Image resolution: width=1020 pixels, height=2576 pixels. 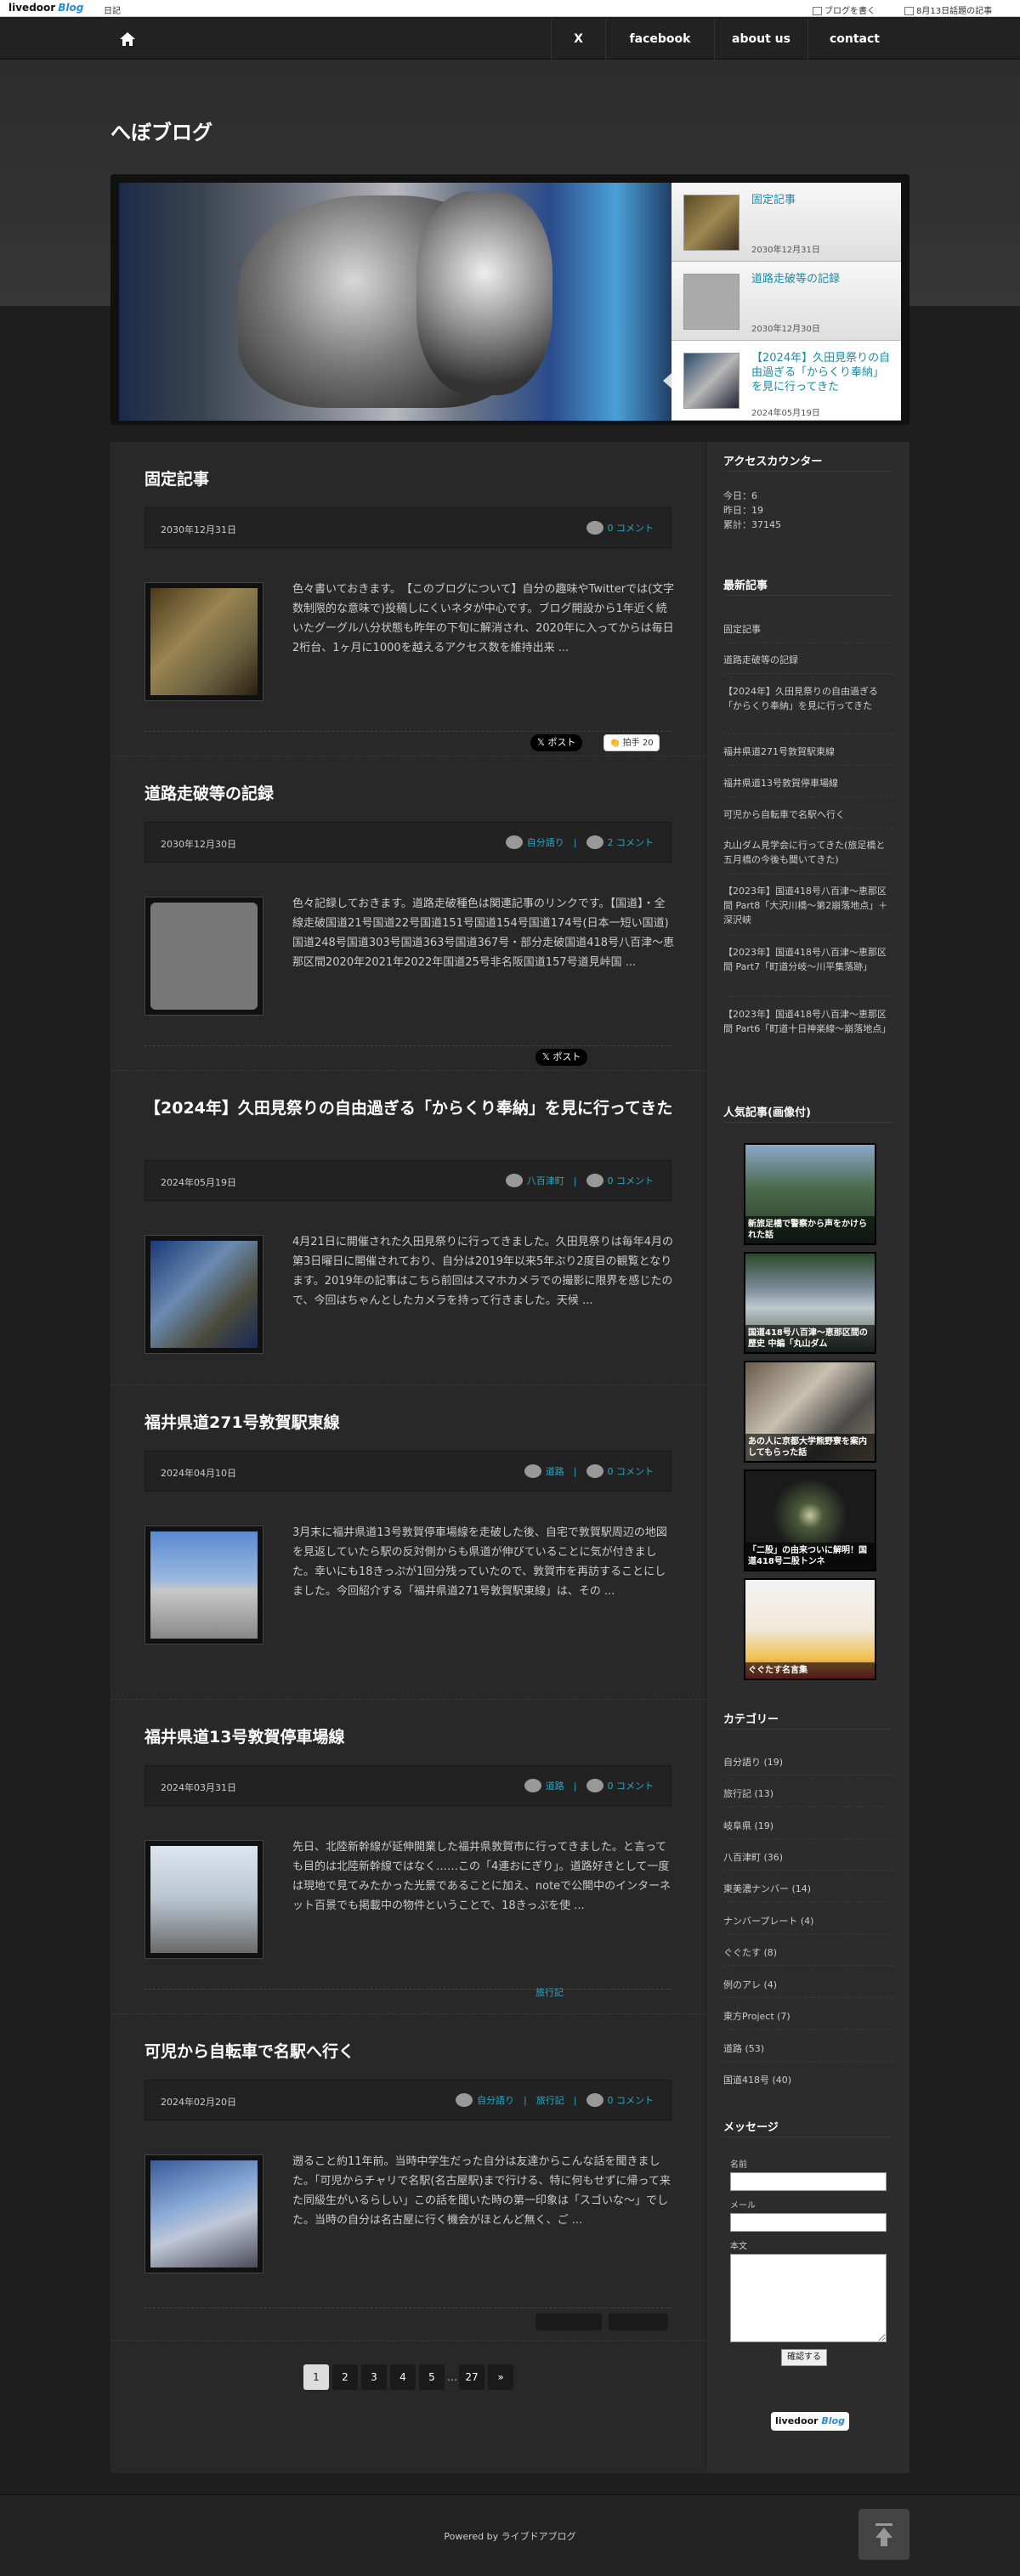 What do you see at coordinates (786, 301) in the screenshot?
I see `slider-item: 道路走破等の記録 2030年12月30日` at bounding box center [786, 301].